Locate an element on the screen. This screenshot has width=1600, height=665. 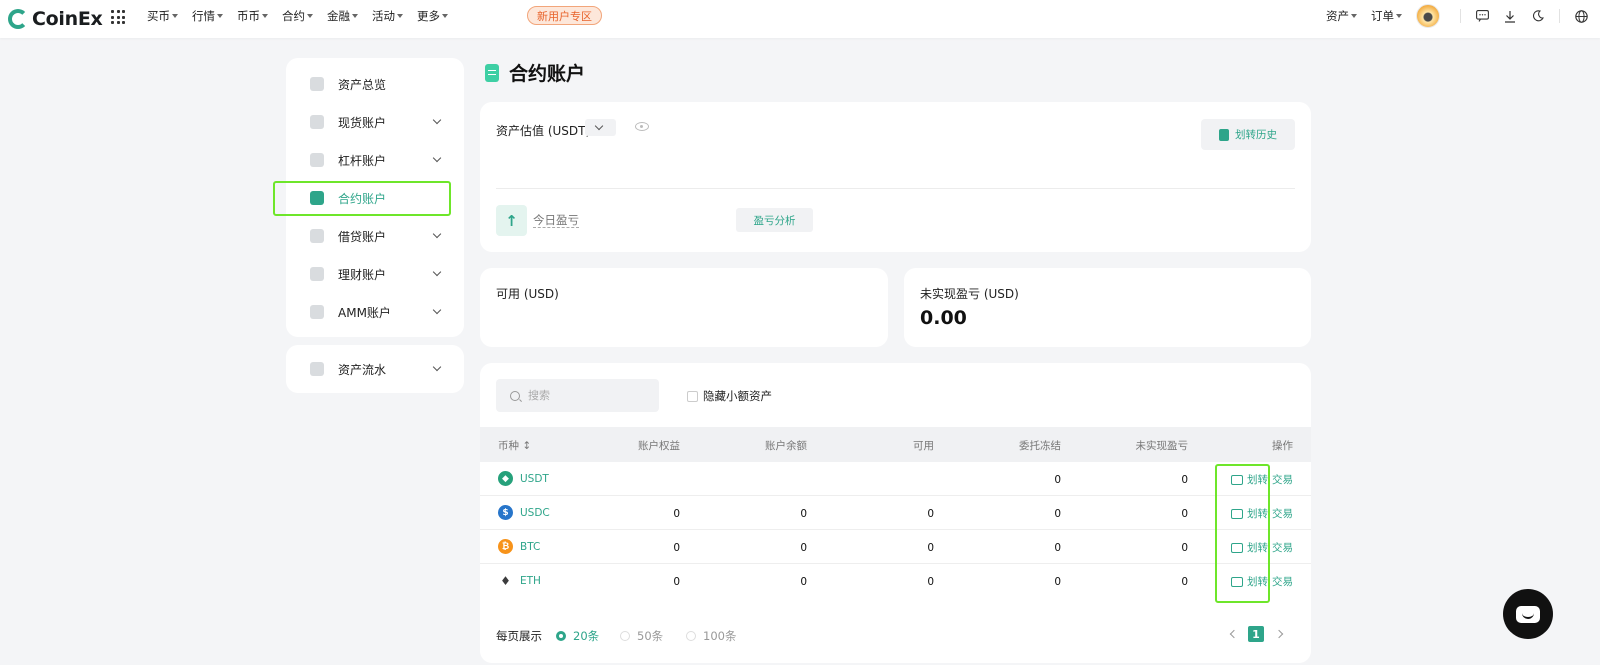
unrealized-pnl-value: 0.00 is located at coordinates (943, 318).